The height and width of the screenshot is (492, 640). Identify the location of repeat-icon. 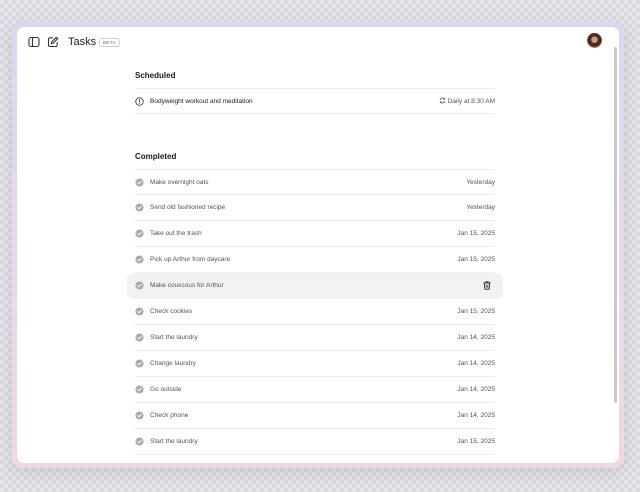
(442, 100).